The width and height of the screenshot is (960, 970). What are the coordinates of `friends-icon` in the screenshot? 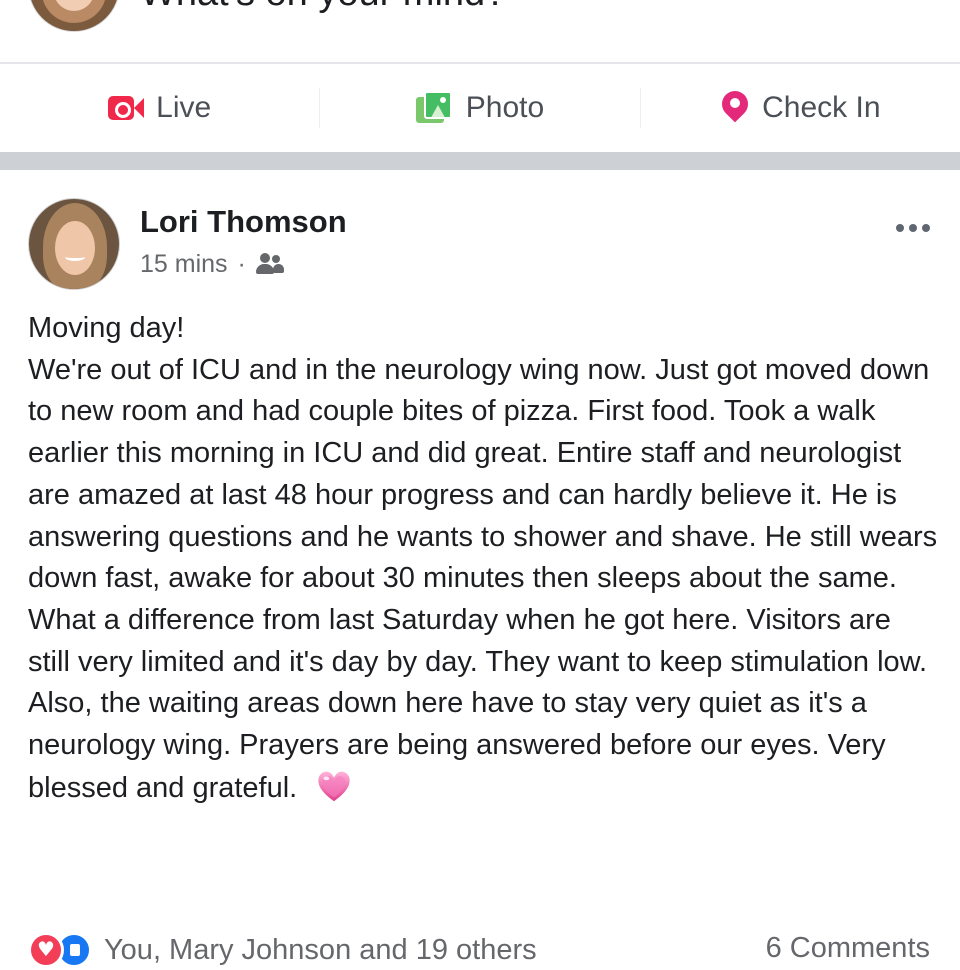 It's located at (269, 264).